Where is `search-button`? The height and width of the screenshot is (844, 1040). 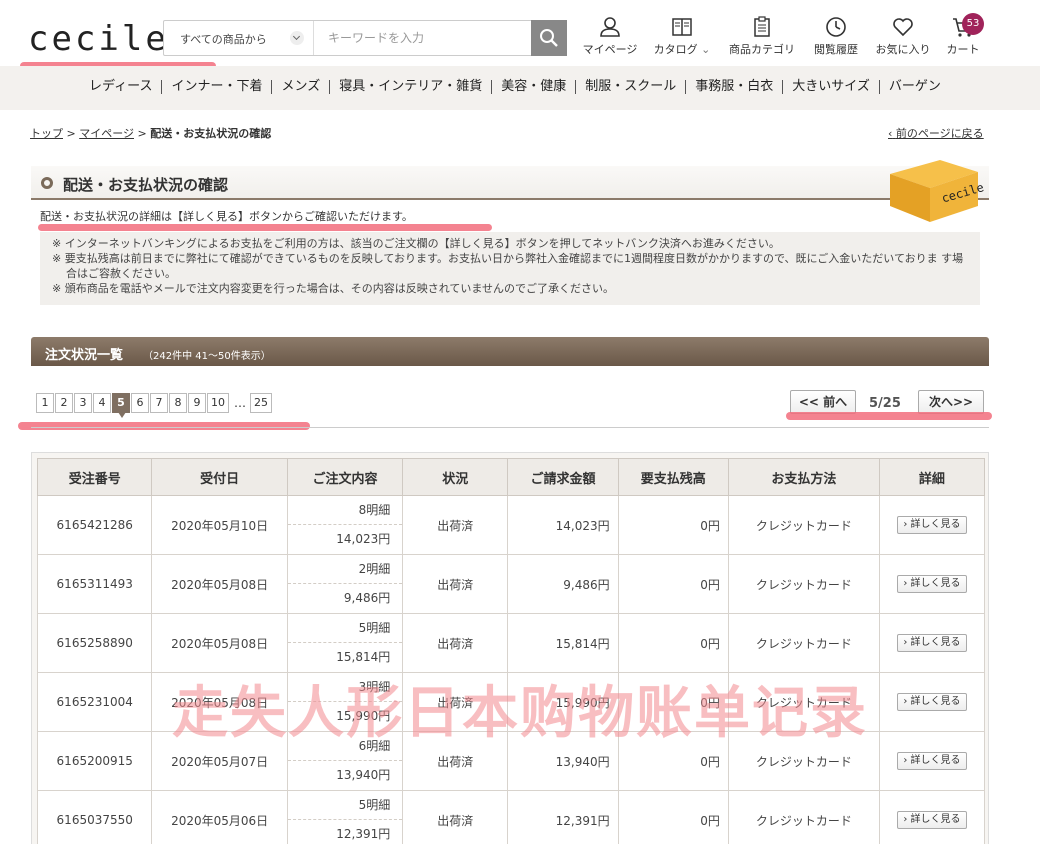 search-button is located at coordinates (549, 38).